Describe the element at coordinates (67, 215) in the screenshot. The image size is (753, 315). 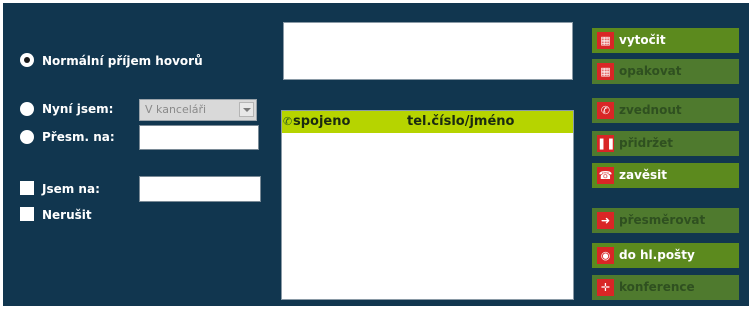
I see `dnd-label: Nerušit` at that location.